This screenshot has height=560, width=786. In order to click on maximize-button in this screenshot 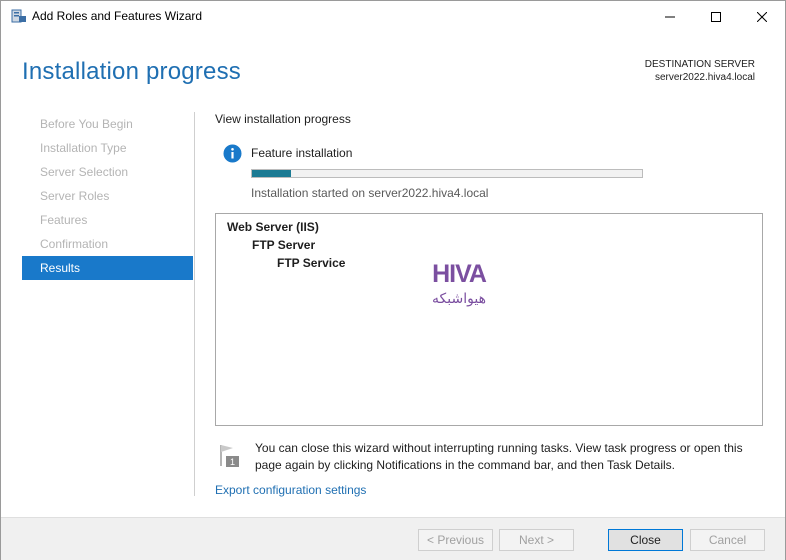, I will do `click(716, 16)`.